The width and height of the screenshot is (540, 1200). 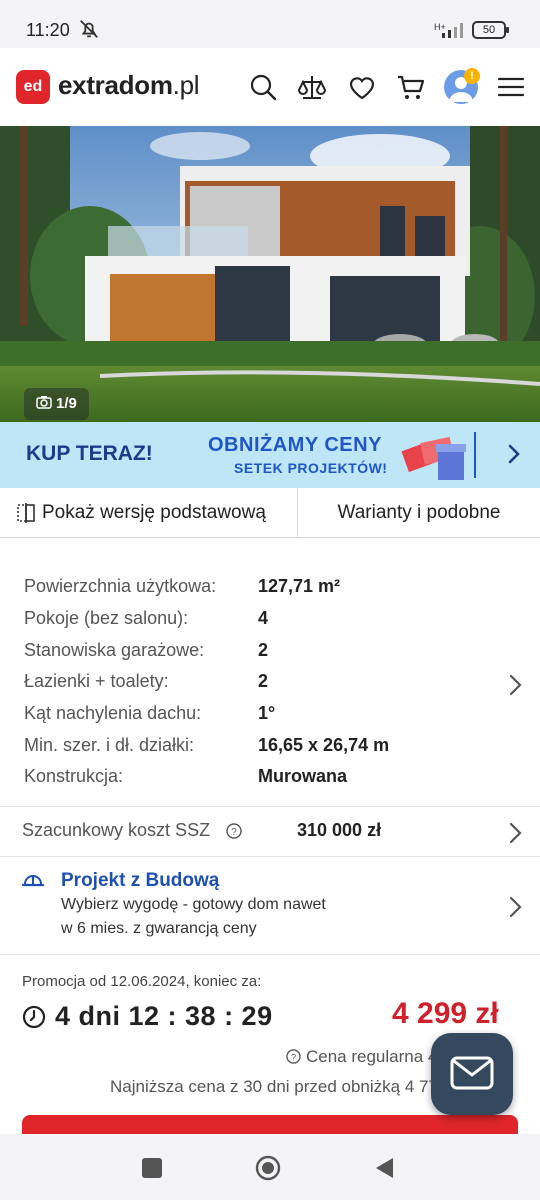 I want to click on tab-basic-version: Pokaż wersję podstawową, so click(x=149, y=513).